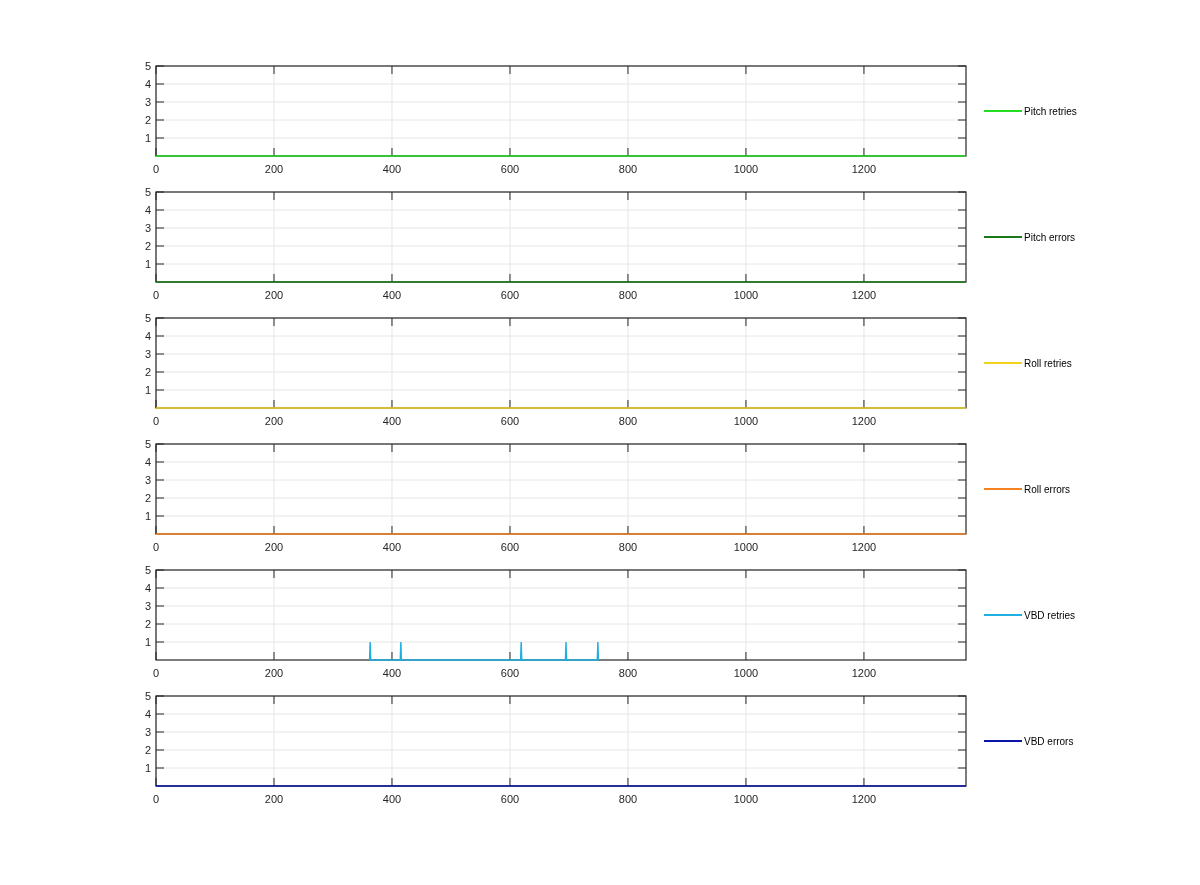 Image resolution: width=1200 pixels, height=885 pixels. What do you see at coordinates (1048, 363) in the screenshot?
I see `legend-label: Roll retries` at bounding box center [1048, 363].